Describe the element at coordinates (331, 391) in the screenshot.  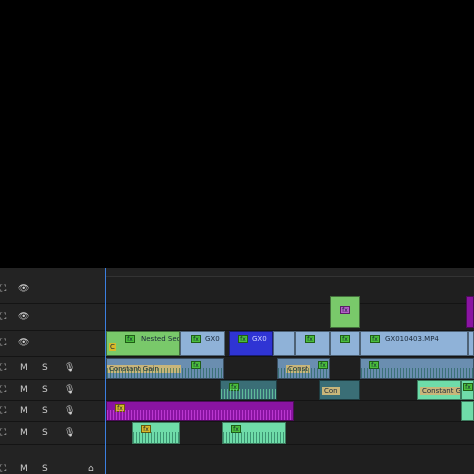
I see `clip-label: Con` at that location.